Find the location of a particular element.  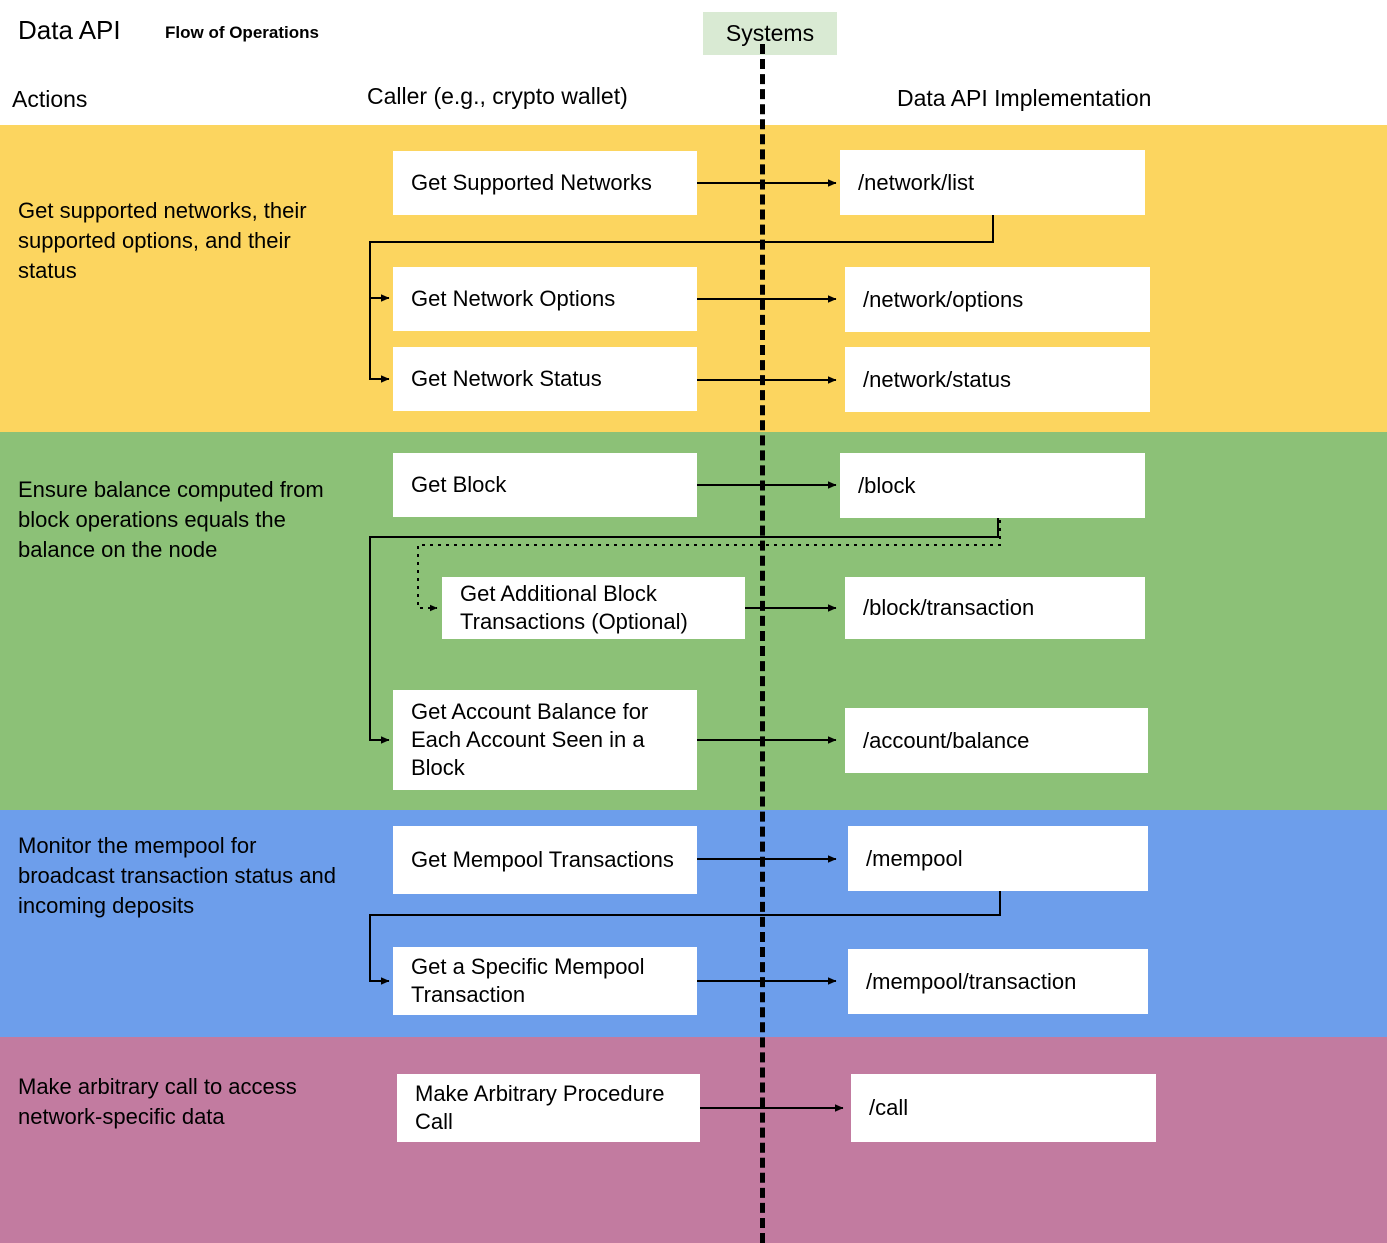

endpoint-box-call: /call is located at coordinates (1003, 1108).